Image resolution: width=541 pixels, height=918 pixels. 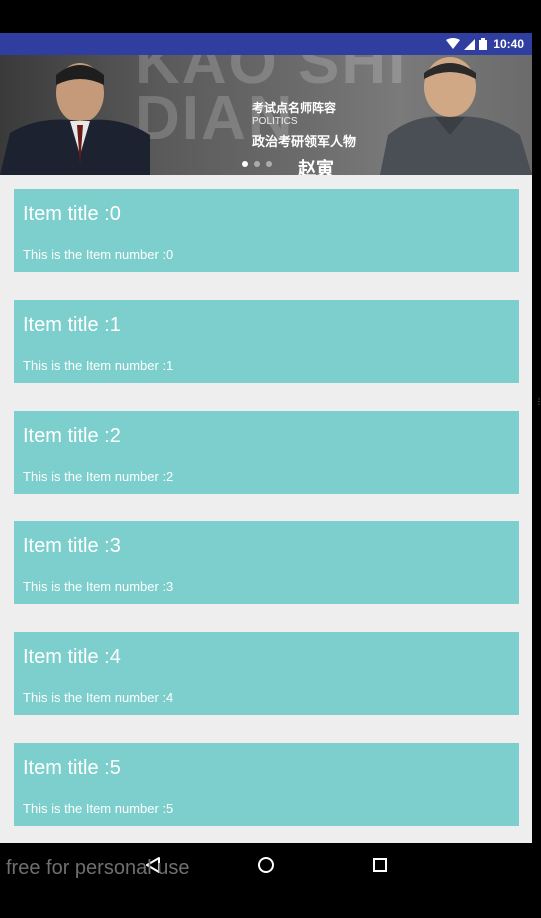 I want to click on item-subtitle: This is the Item number :4, so click(x=98, y=697).